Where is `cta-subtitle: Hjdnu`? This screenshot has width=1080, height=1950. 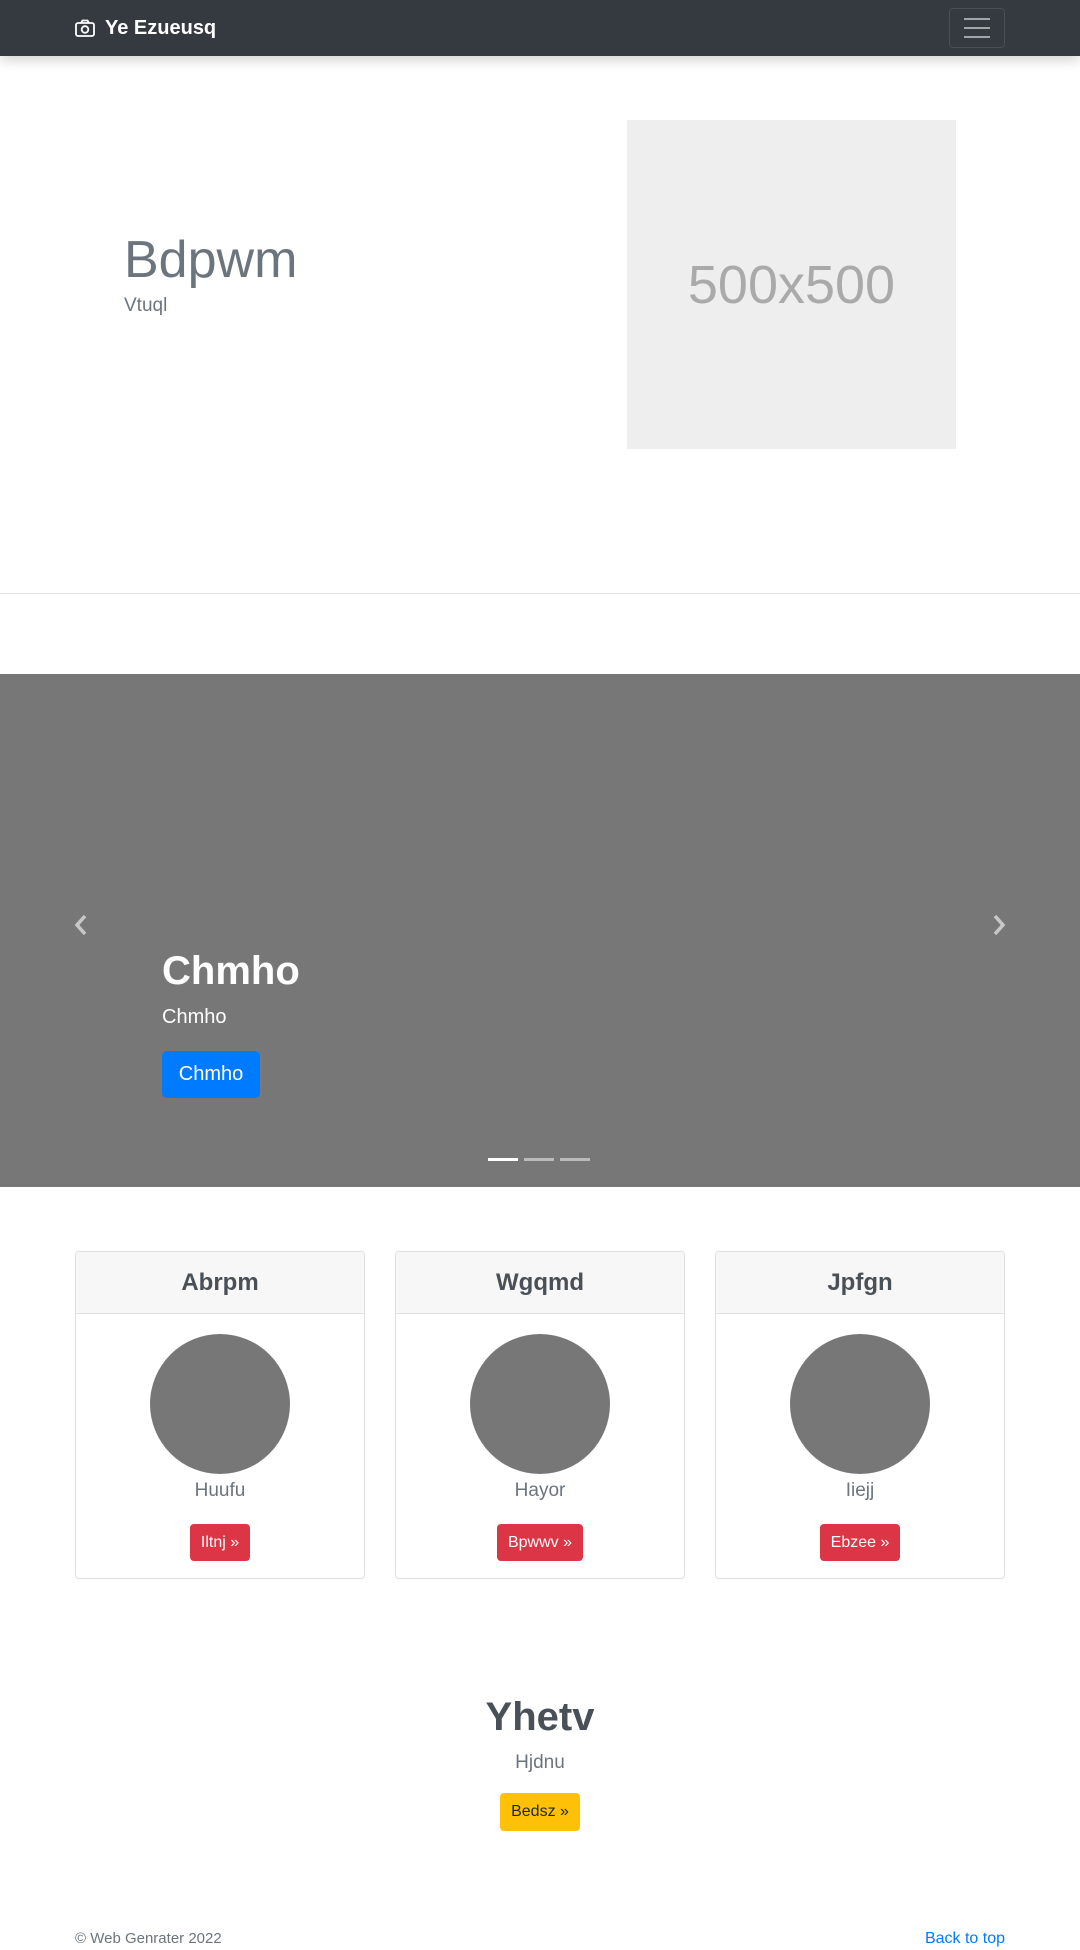 cta-subtitle: Hjdnu is located at coordinates (540, 1762).